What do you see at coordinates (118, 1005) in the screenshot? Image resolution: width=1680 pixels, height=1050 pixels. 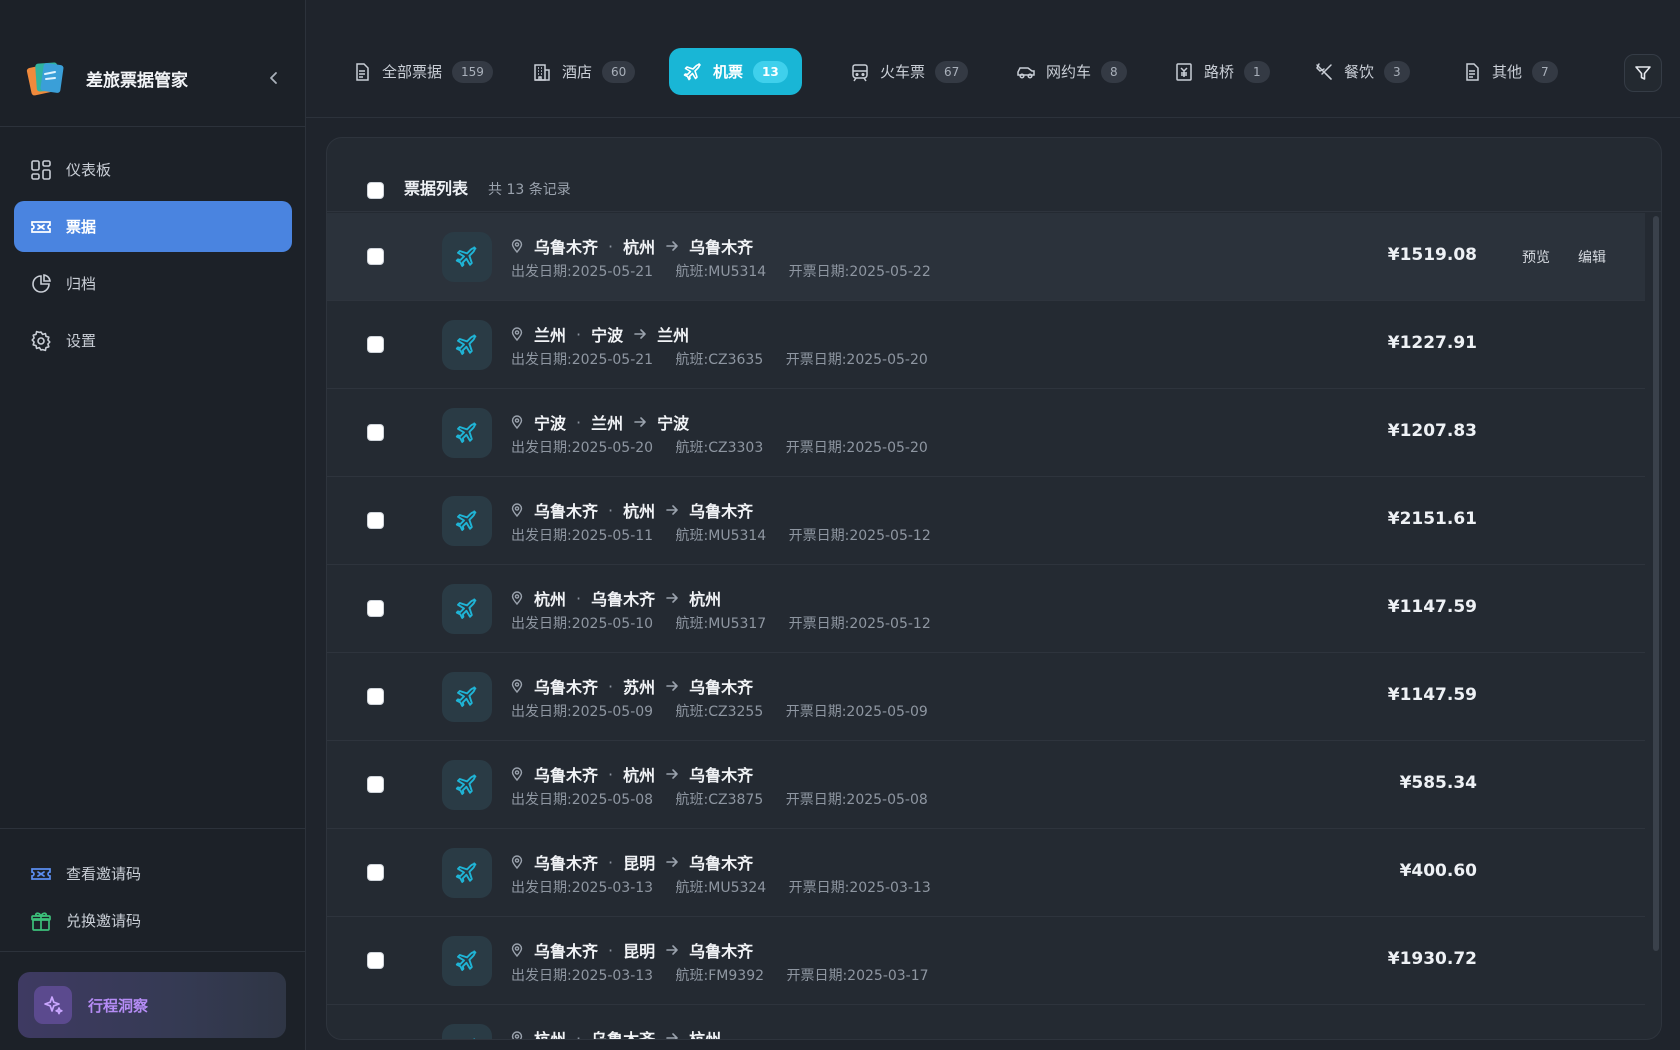 I see `trip-insight-label: 行程洞察` at bounding box center [118, 1005].